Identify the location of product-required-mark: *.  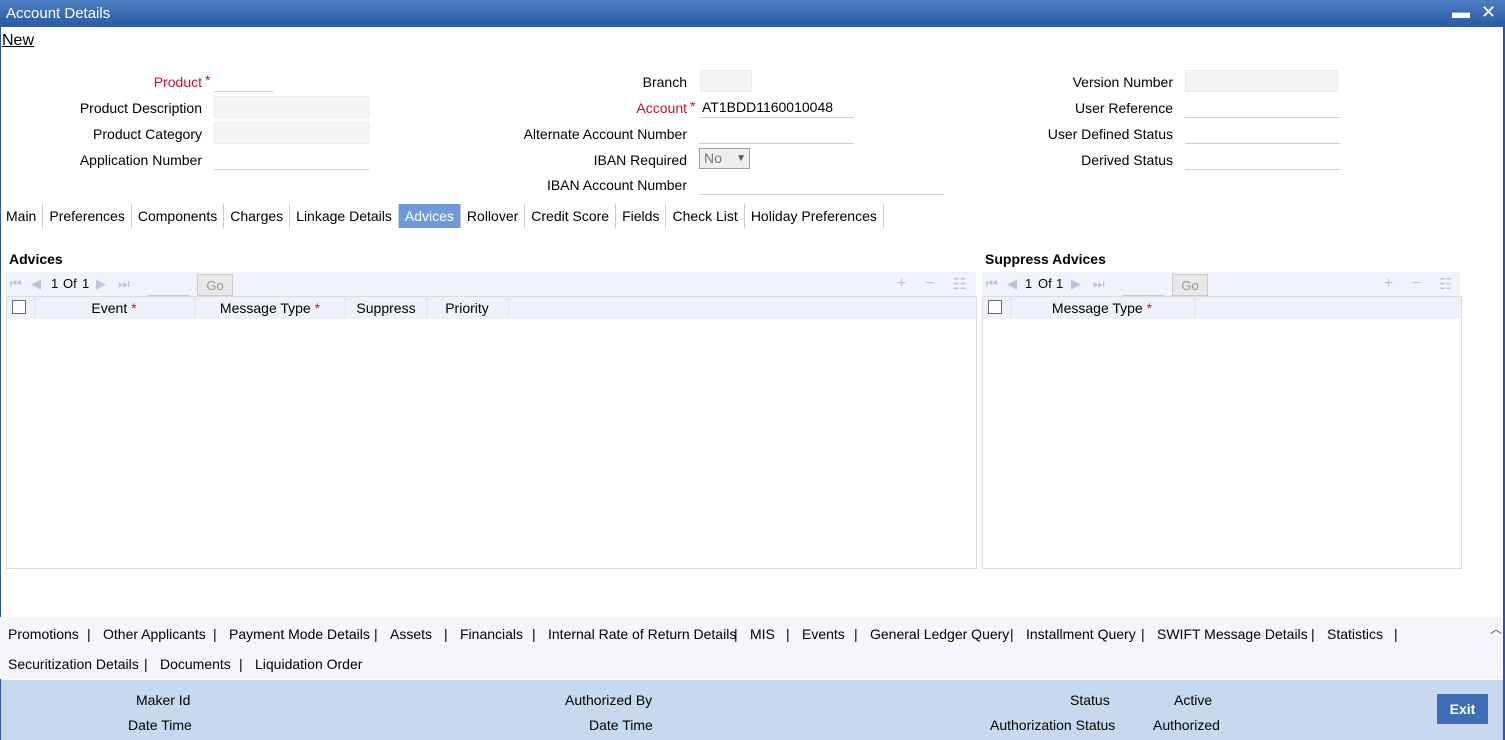
(208, 80).